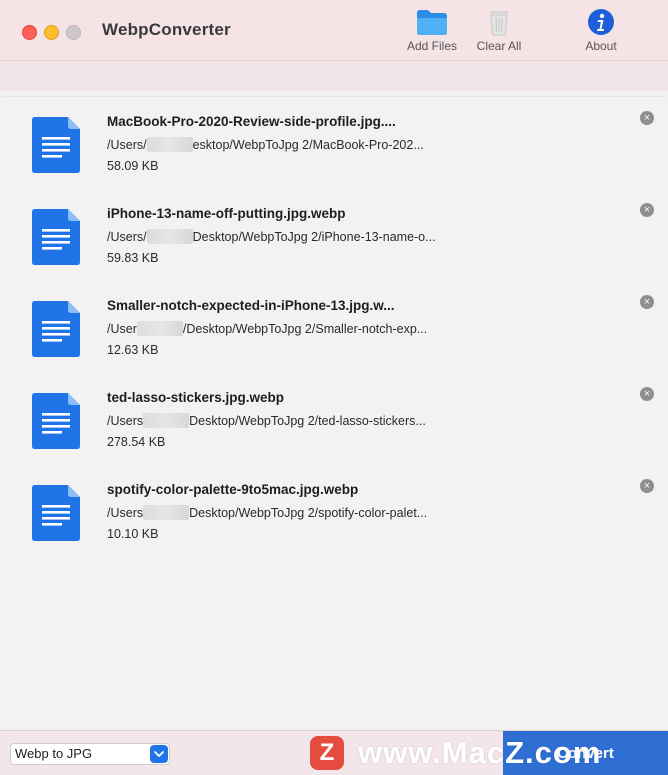 The image size is (668, 775). Describe the element at coordinates (334, 752) in the screenshot. I see `bottom-bar: Webp to JPG Convert` at that location.